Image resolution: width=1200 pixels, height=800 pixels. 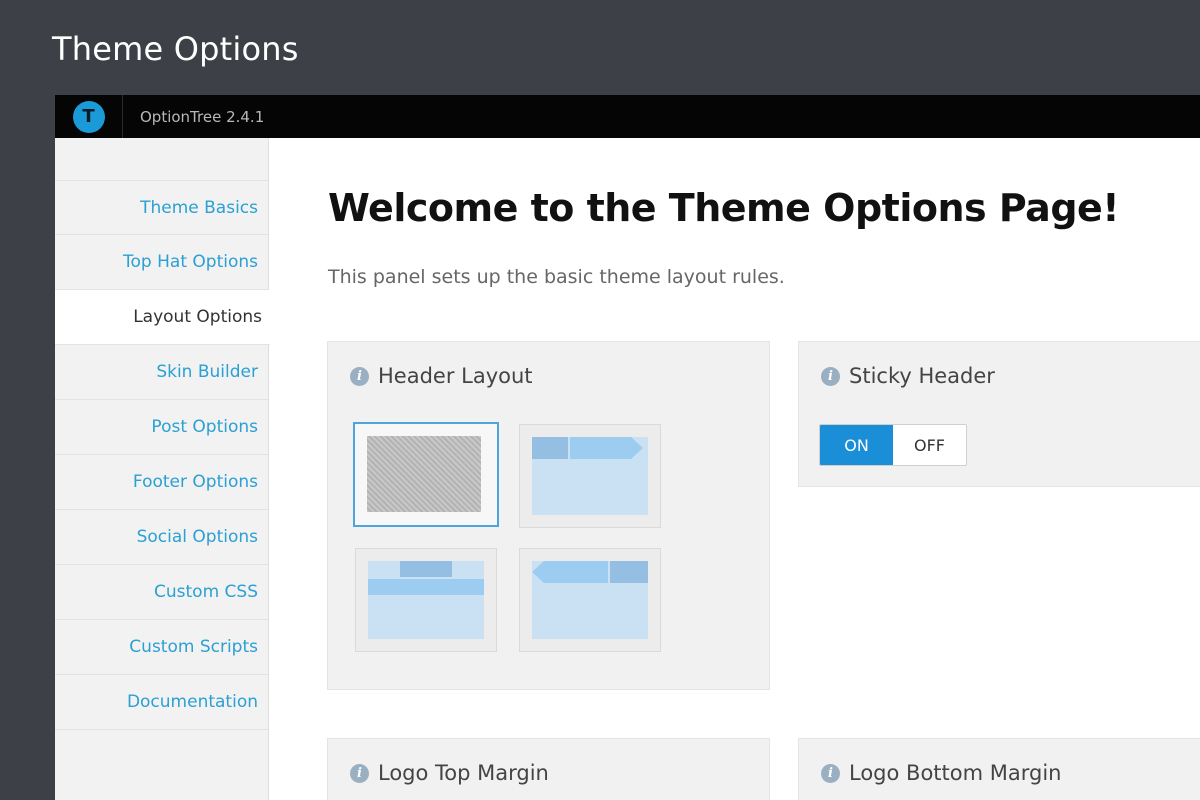 I want to click on arrow-left-icon, so click(x=538, y=572).